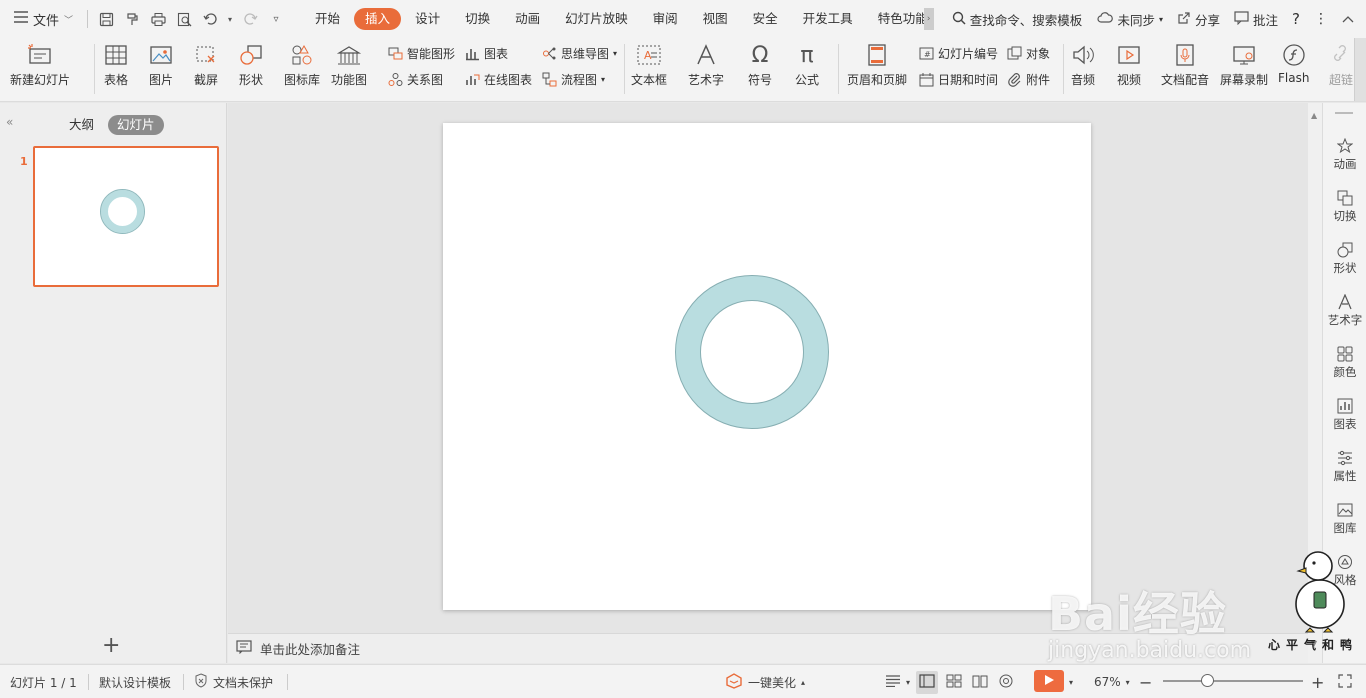 This screenshot has height=698, width=1366. I want to click on save-icon, so click(106, 19).